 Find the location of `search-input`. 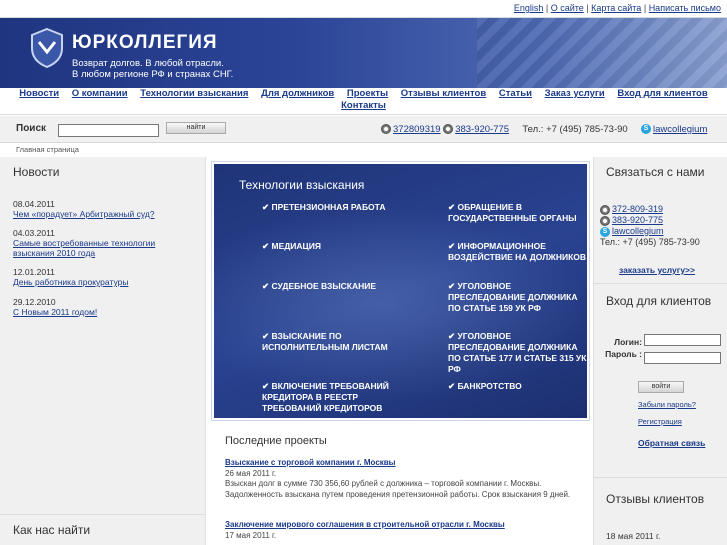

search-input is located at coordinates (108, 130).